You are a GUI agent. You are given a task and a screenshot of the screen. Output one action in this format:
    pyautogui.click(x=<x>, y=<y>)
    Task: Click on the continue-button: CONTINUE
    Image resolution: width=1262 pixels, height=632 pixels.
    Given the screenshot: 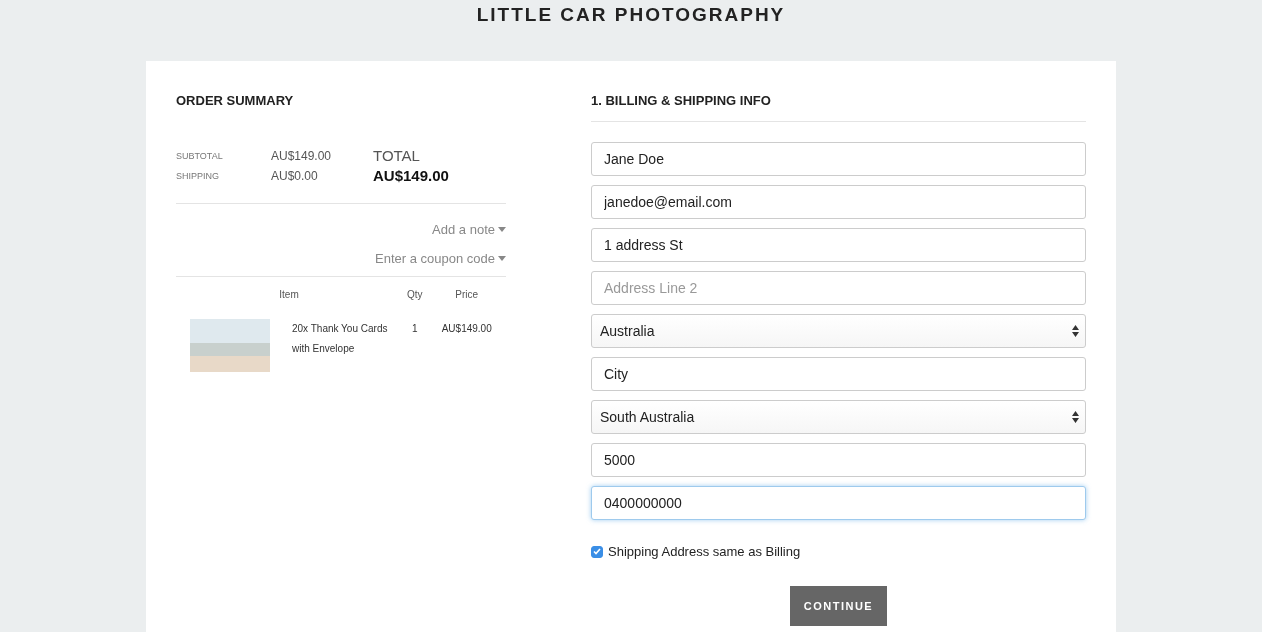 What is the action you would take?
    pyautogui.click(x=838, y=606)
    